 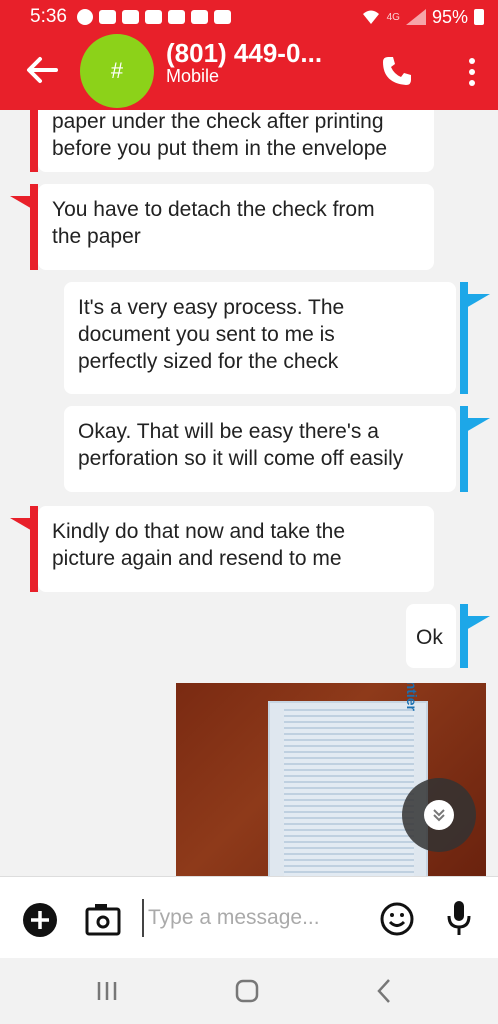 What do you see at coordinates (472, 72) in the screenshot?
I see `more-options-icon` at bounding box center [472, 72].